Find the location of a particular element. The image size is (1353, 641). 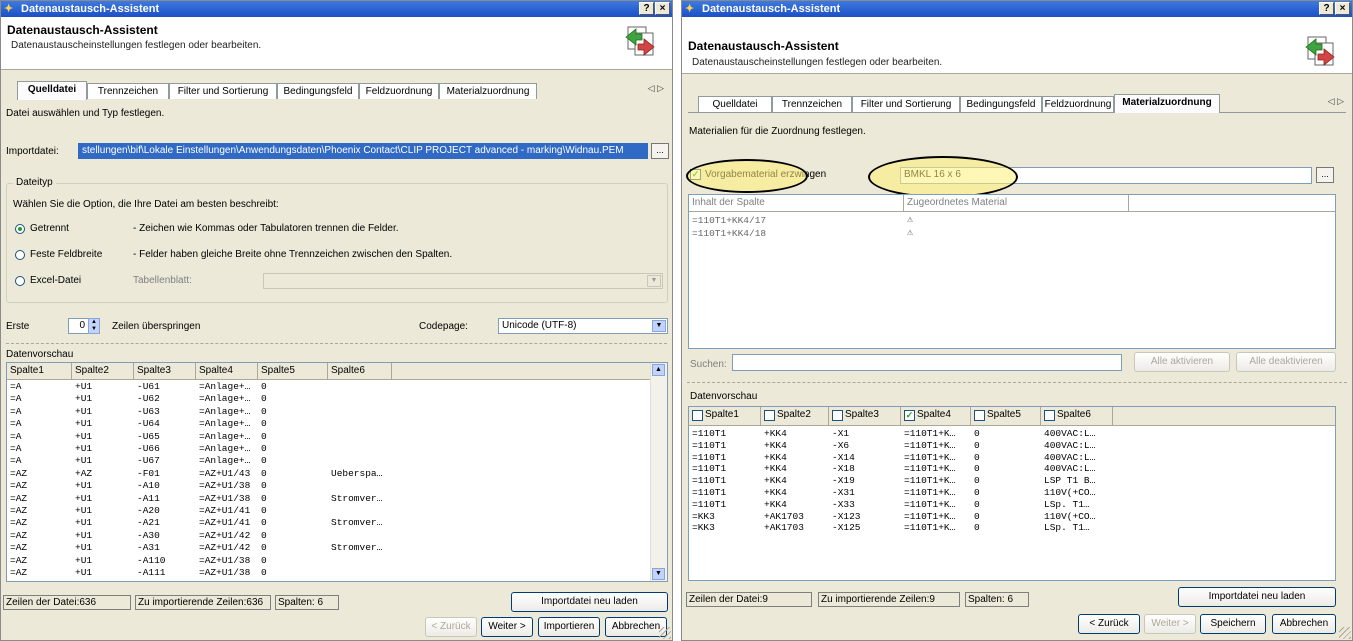

scroll-down-icon: ▼ is located at coordinates (658, 574).